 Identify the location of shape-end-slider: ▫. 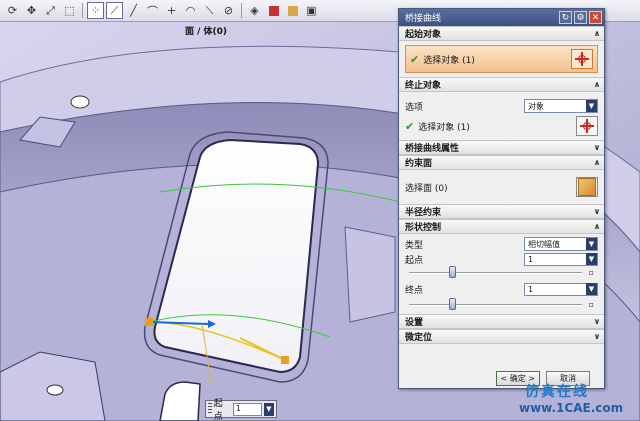
(501, 305).